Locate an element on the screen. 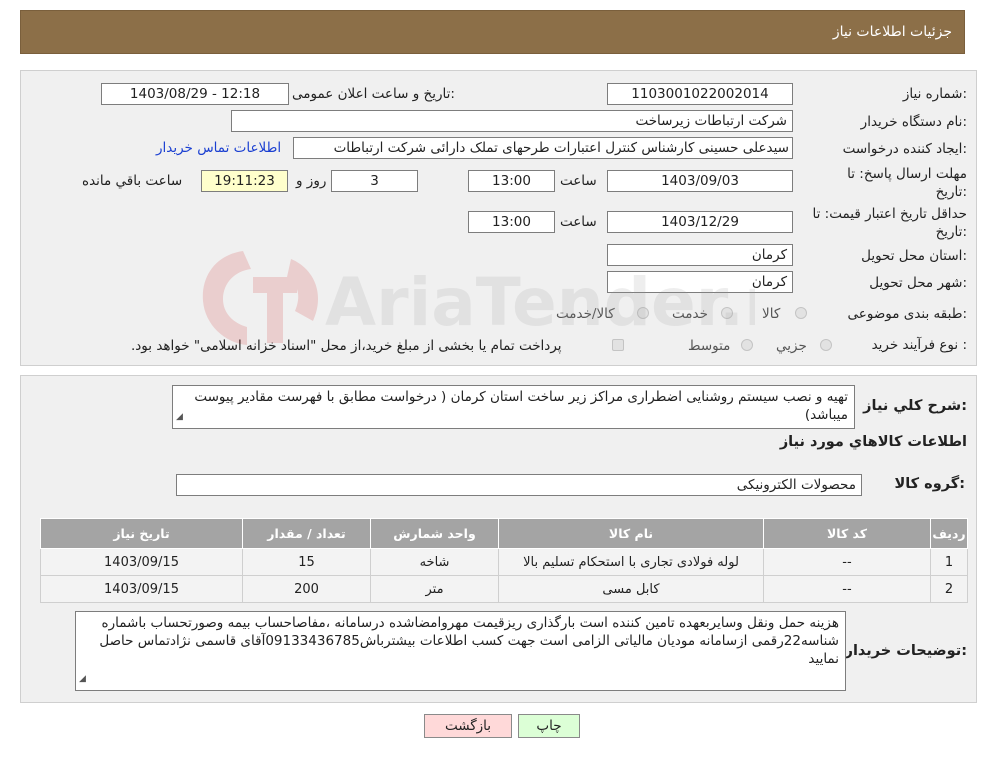 Image resolution: width=985 pixels, height=759 pixels. validity-date-field: 1403/12/29 is located at coordinates (700, 222).